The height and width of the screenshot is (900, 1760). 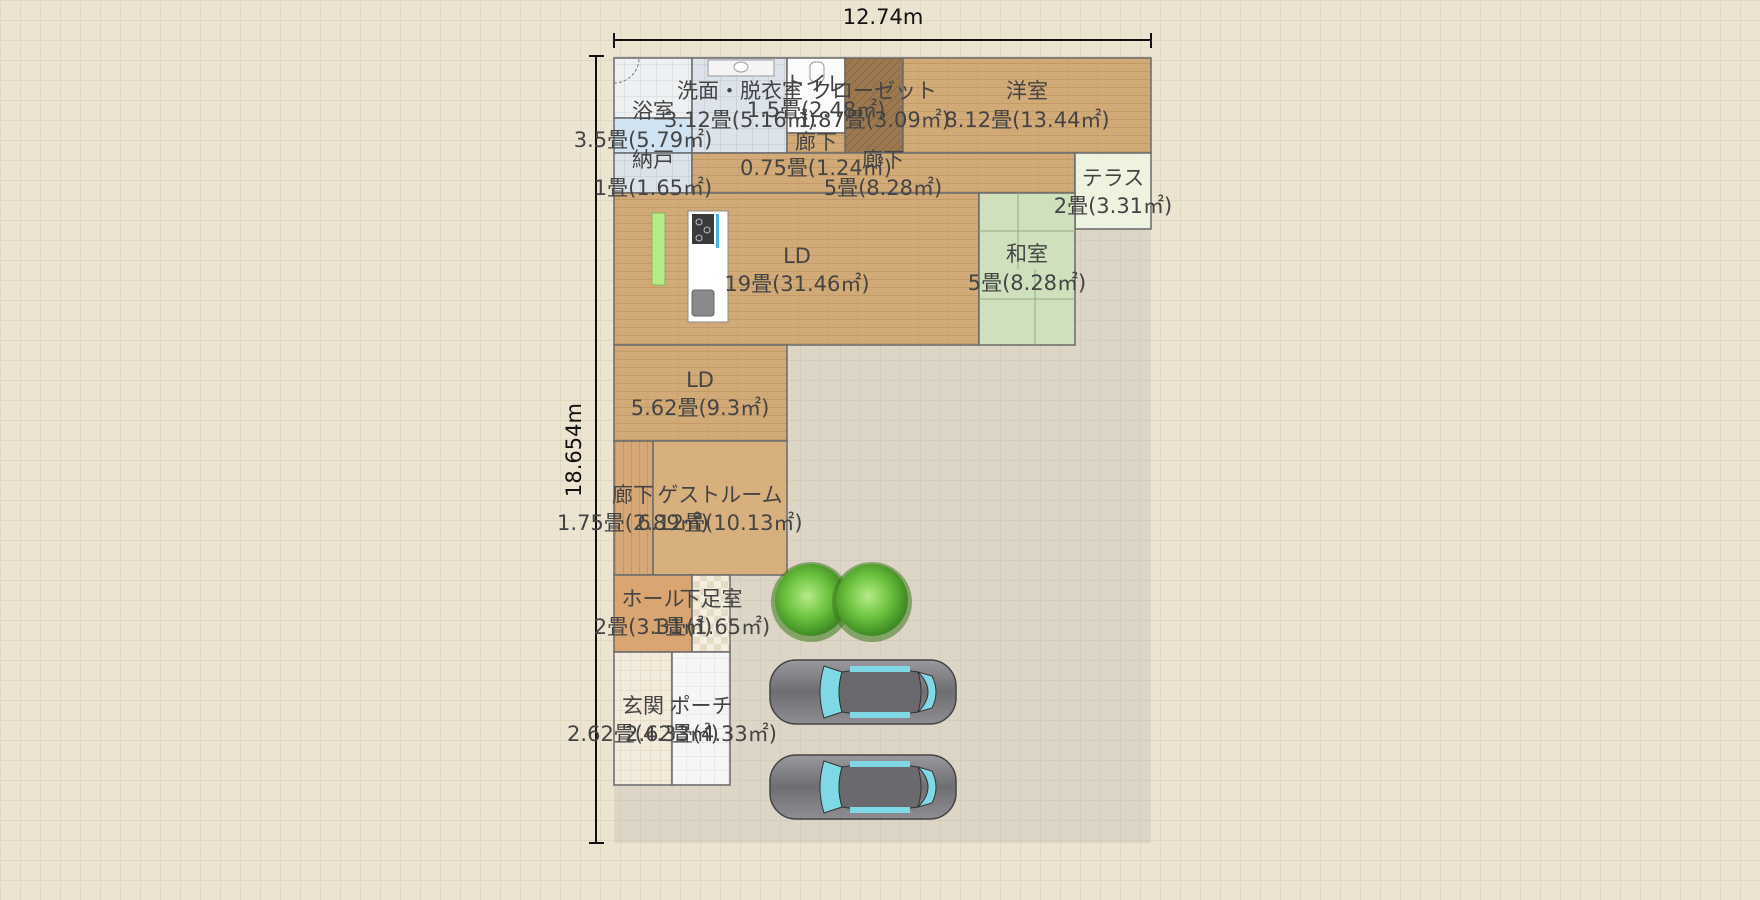 I want to click on height-label: 18.654m, so click(x=574, y=450).